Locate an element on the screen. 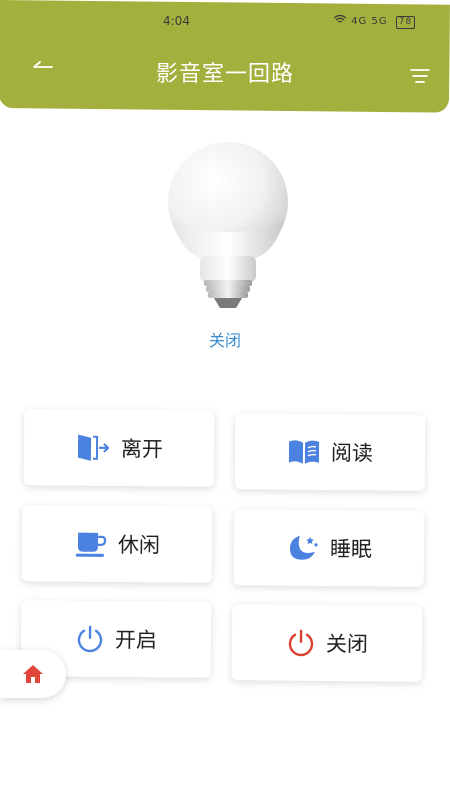 This screenshot has height=800, width=450. menu-button is located at coordinates (420, 76).